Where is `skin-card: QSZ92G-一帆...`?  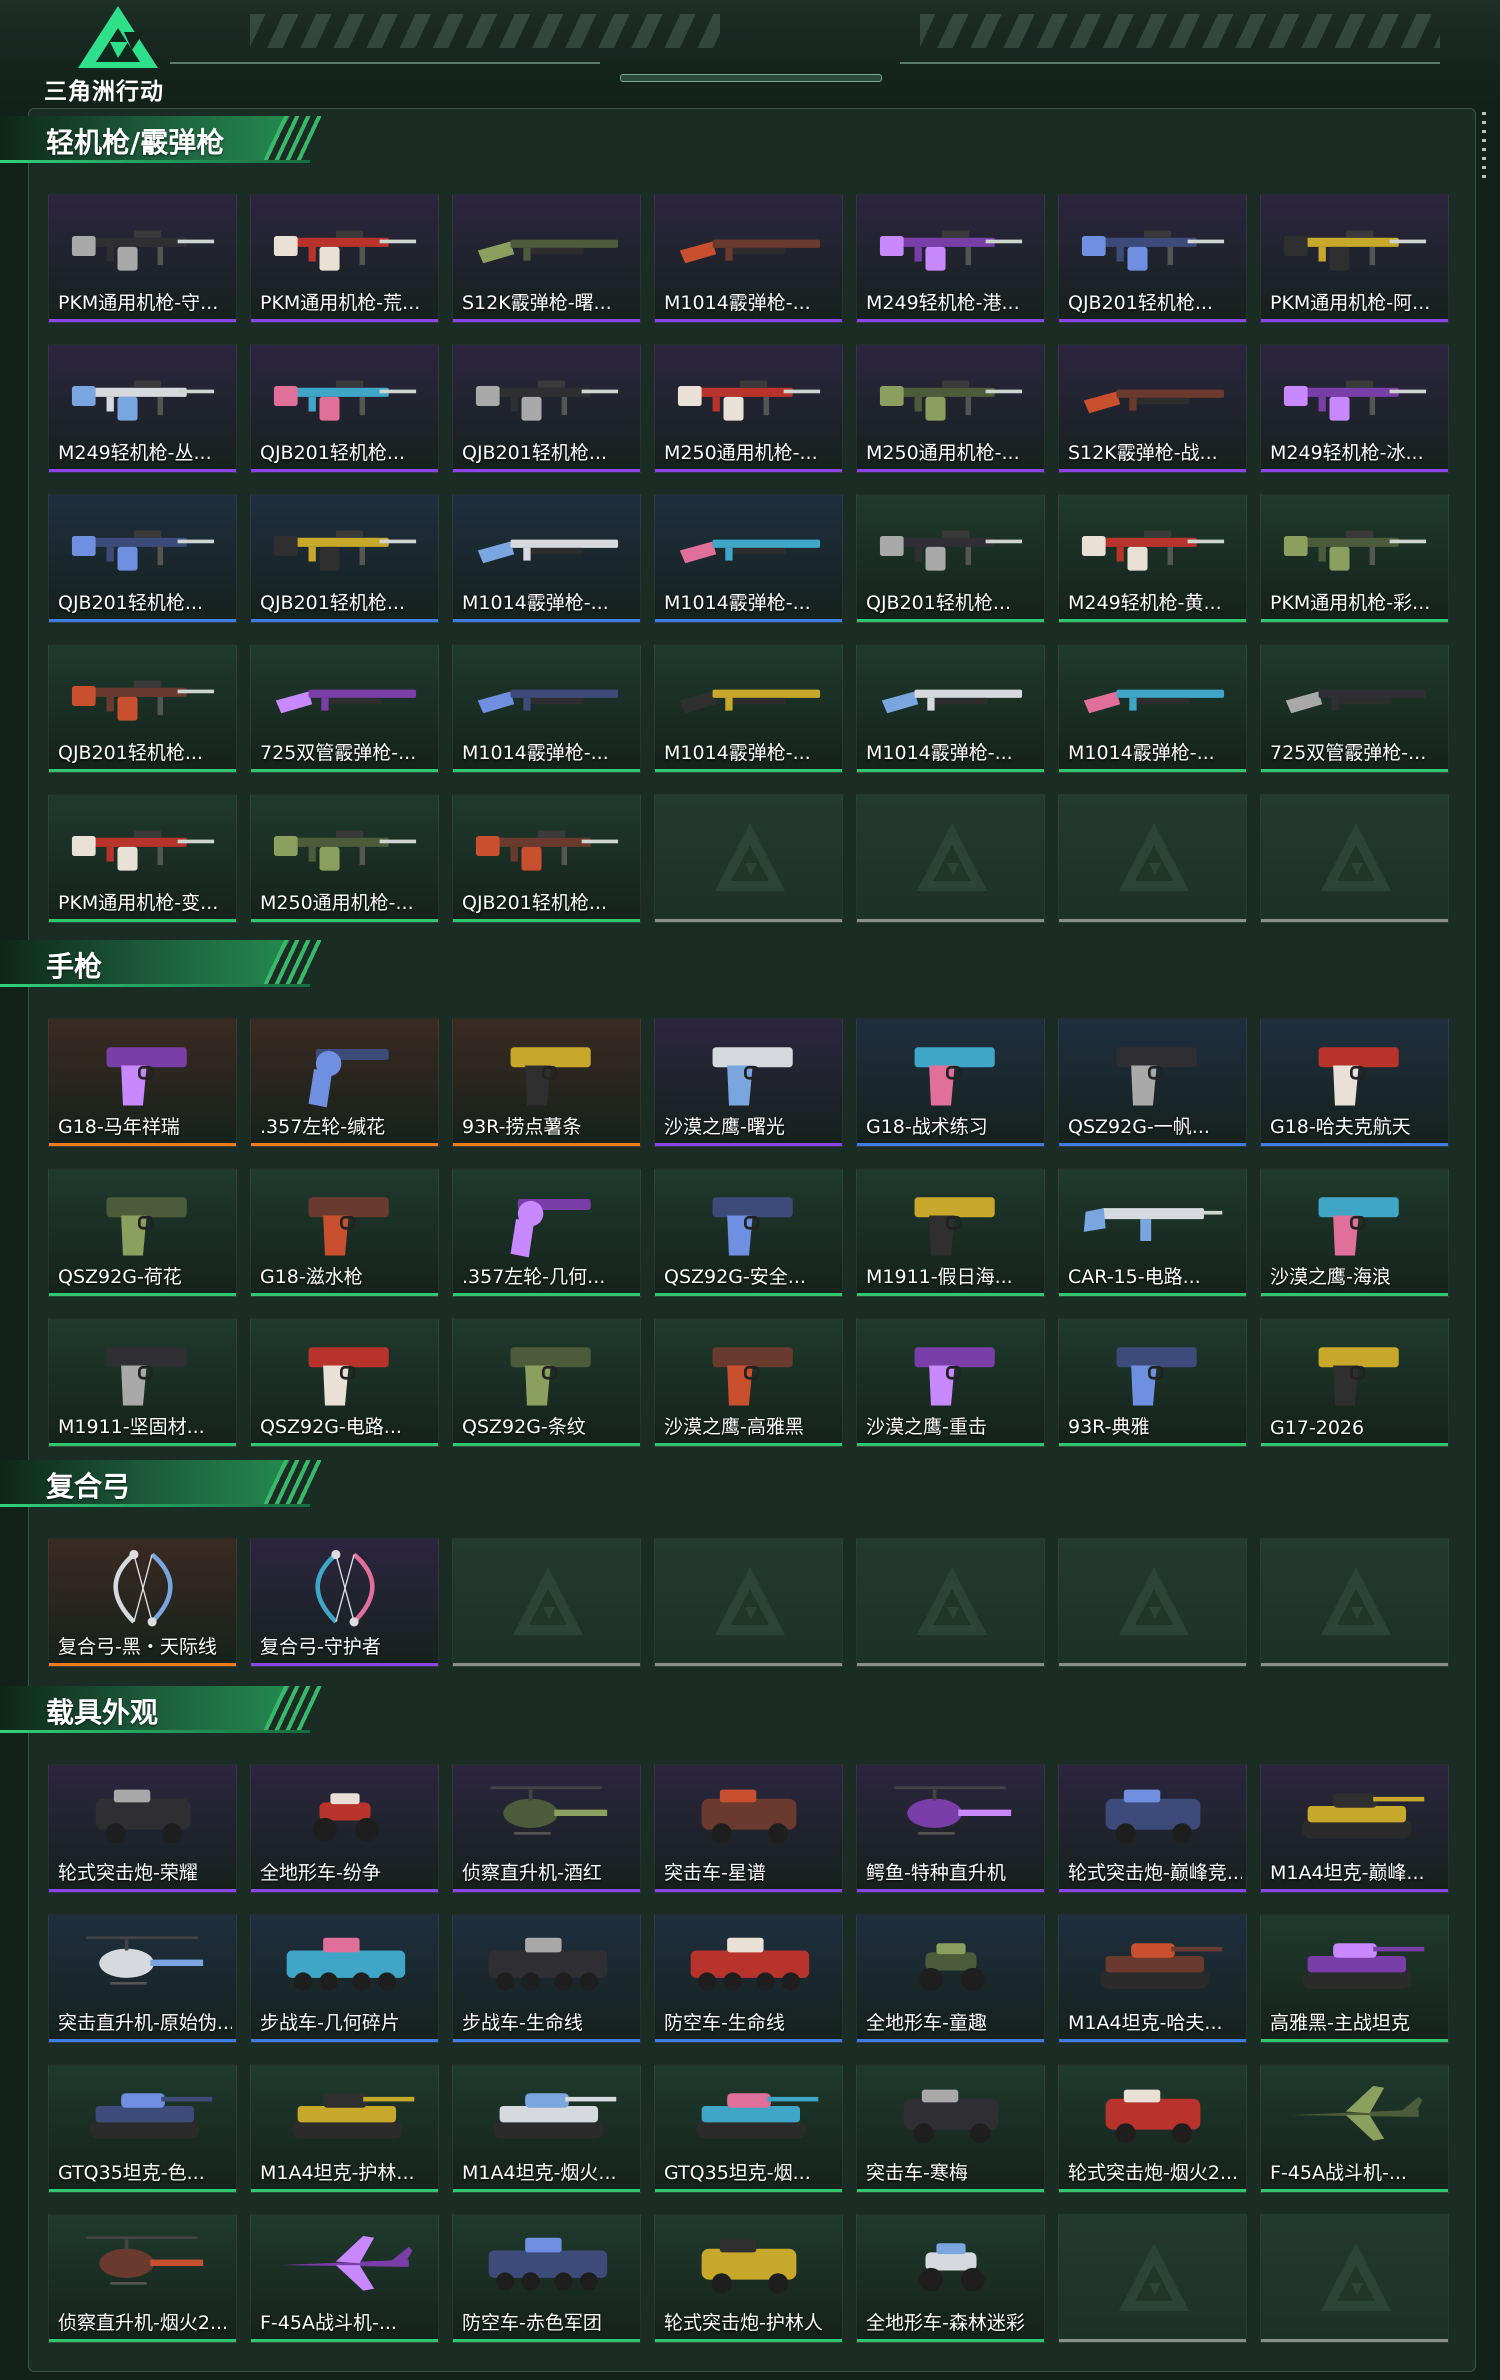 skin-card: QSZ92G-一帆... is located at coordinates (1152, 1082).